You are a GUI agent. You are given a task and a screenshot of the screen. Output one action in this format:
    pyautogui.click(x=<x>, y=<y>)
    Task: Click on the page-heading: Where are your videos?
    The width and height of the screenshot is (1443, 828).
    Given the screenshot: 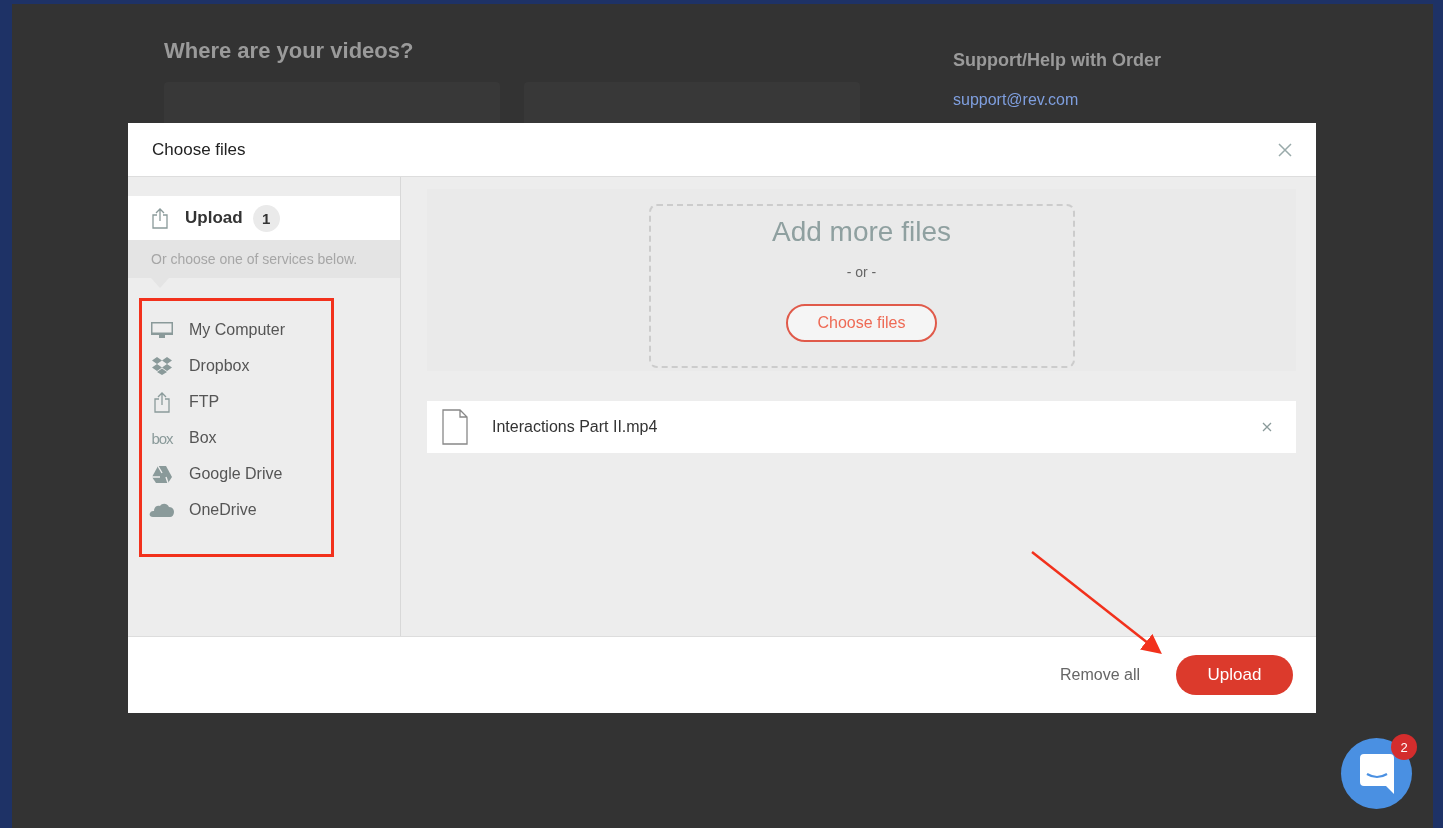 What is the action you would take?
    pyautogui.click(x=289, y=51)
    